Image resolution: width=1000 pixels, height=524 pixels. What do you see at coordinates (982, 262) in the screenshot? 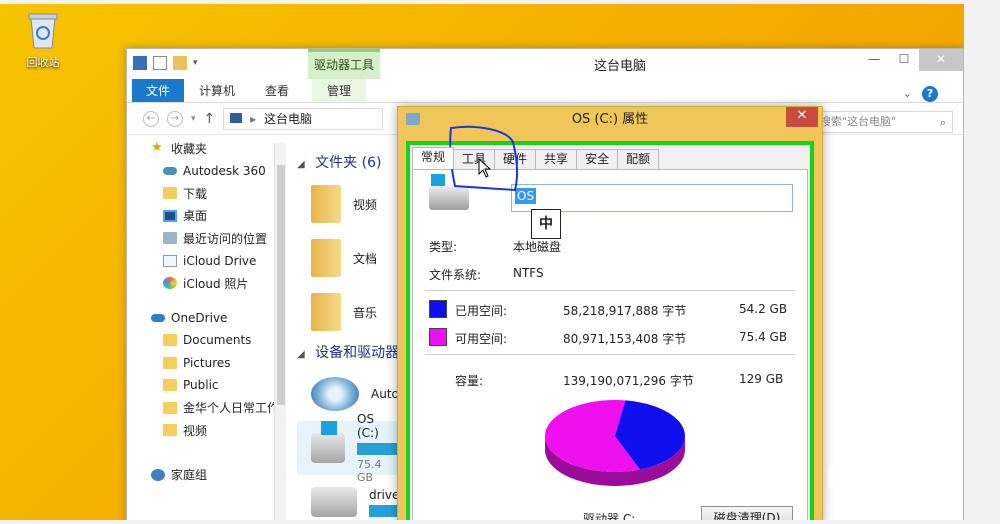
I see `frame-edge-right` at bounding box center [982, 262].